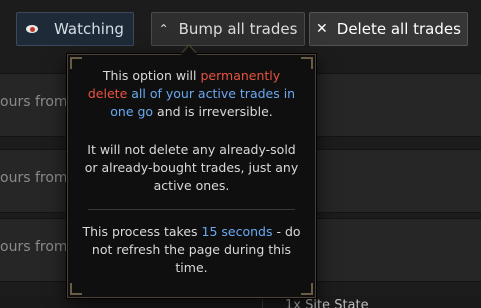 This screenshot has width=481, height=308. I want to click on tooltip-text: This option will, so click(151, 75).